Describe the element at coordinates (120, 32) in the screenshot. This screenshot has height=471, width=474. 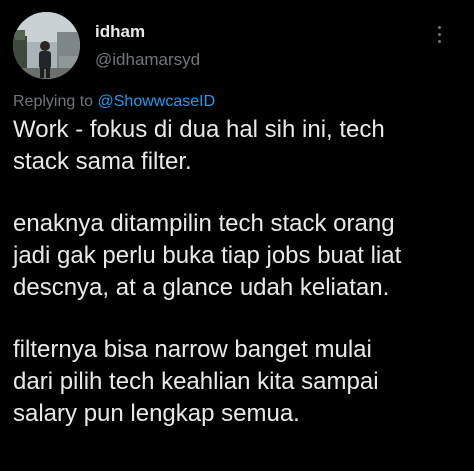
I see `author-name: idham` at that location.